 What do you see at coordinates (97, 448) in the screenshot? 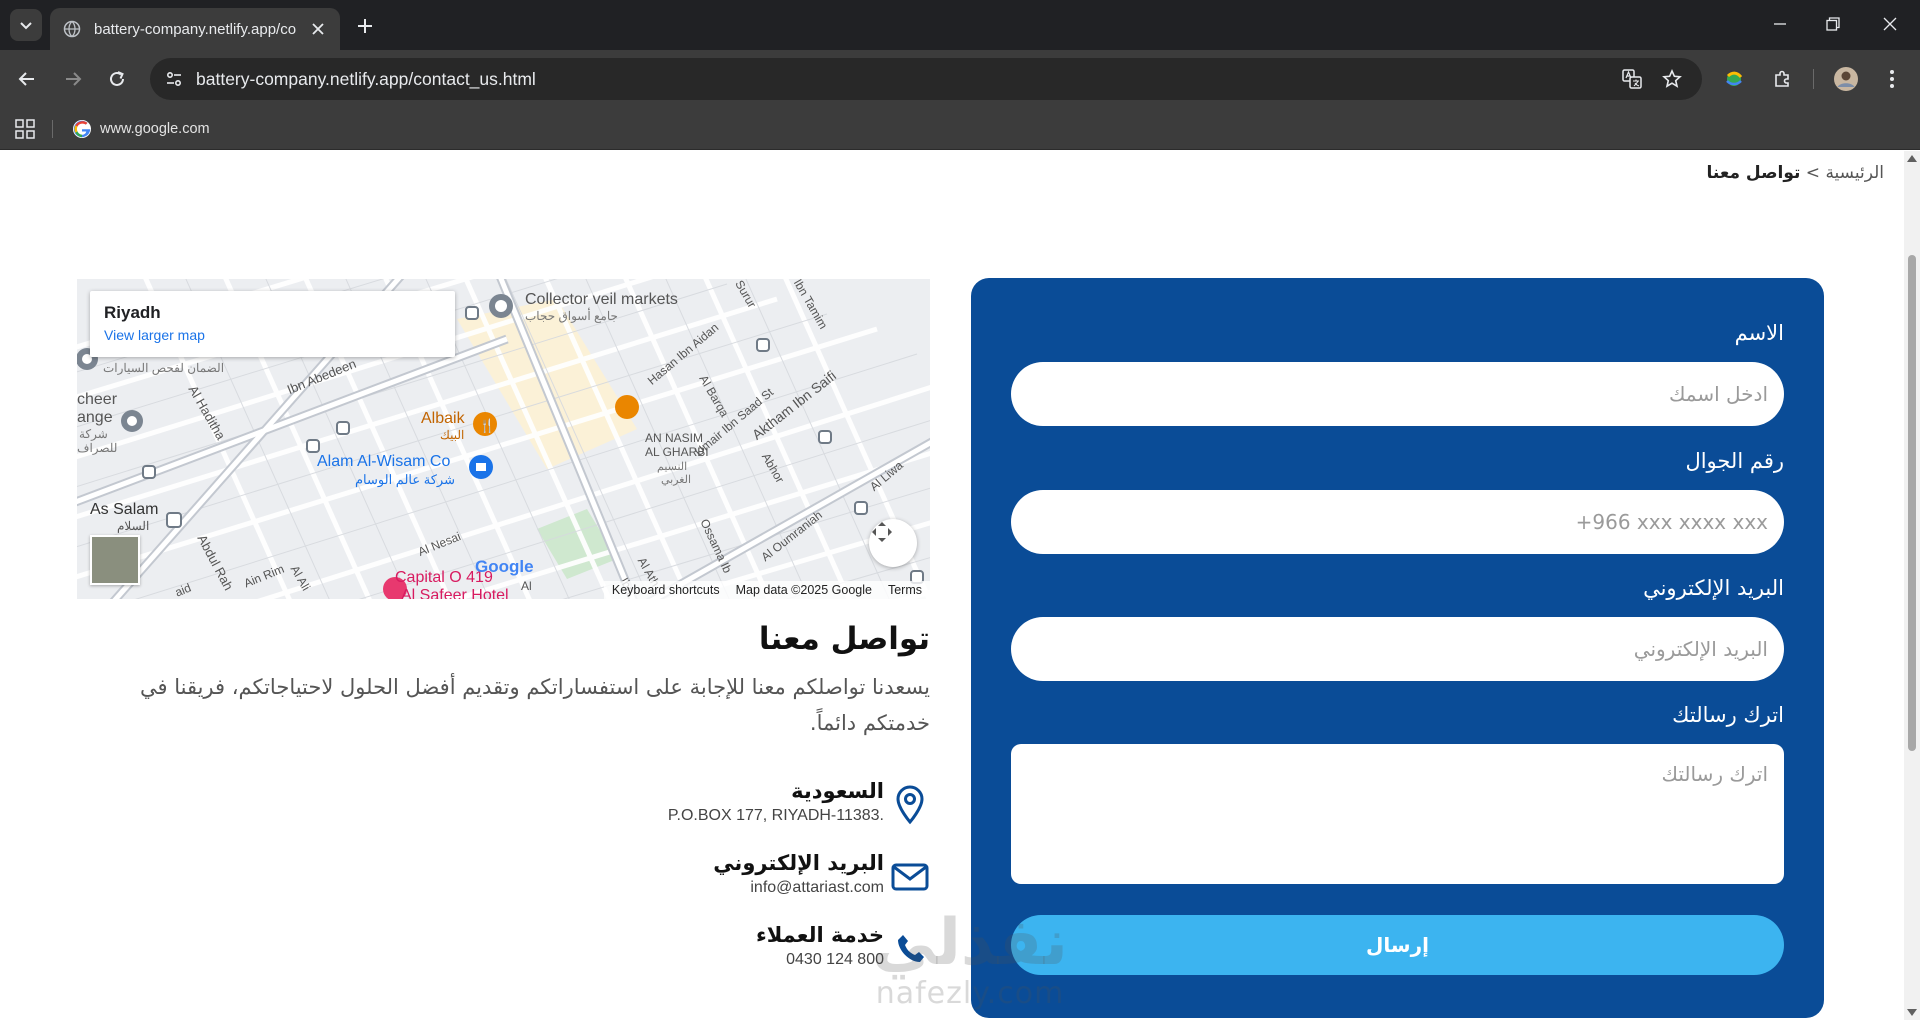
I see `map-label-lil-sarraf: للصراف` at bounding box center [97, 448].